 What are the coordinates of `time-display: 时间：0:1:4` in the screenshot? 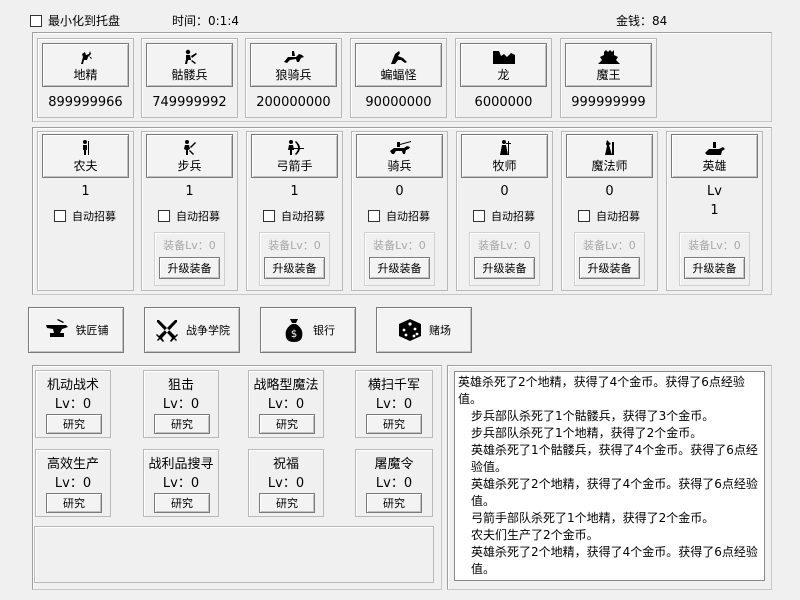 It's located at (205, 21).